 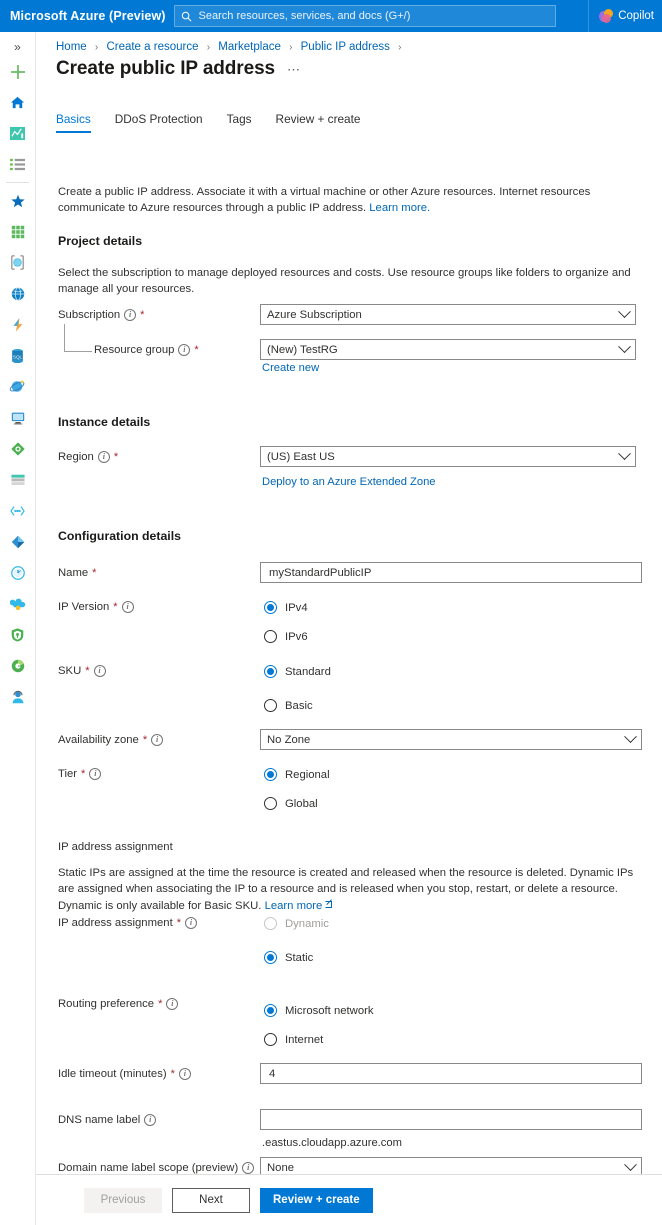 I want to click on idle-timeout-input, so click(x=451, y=1073).